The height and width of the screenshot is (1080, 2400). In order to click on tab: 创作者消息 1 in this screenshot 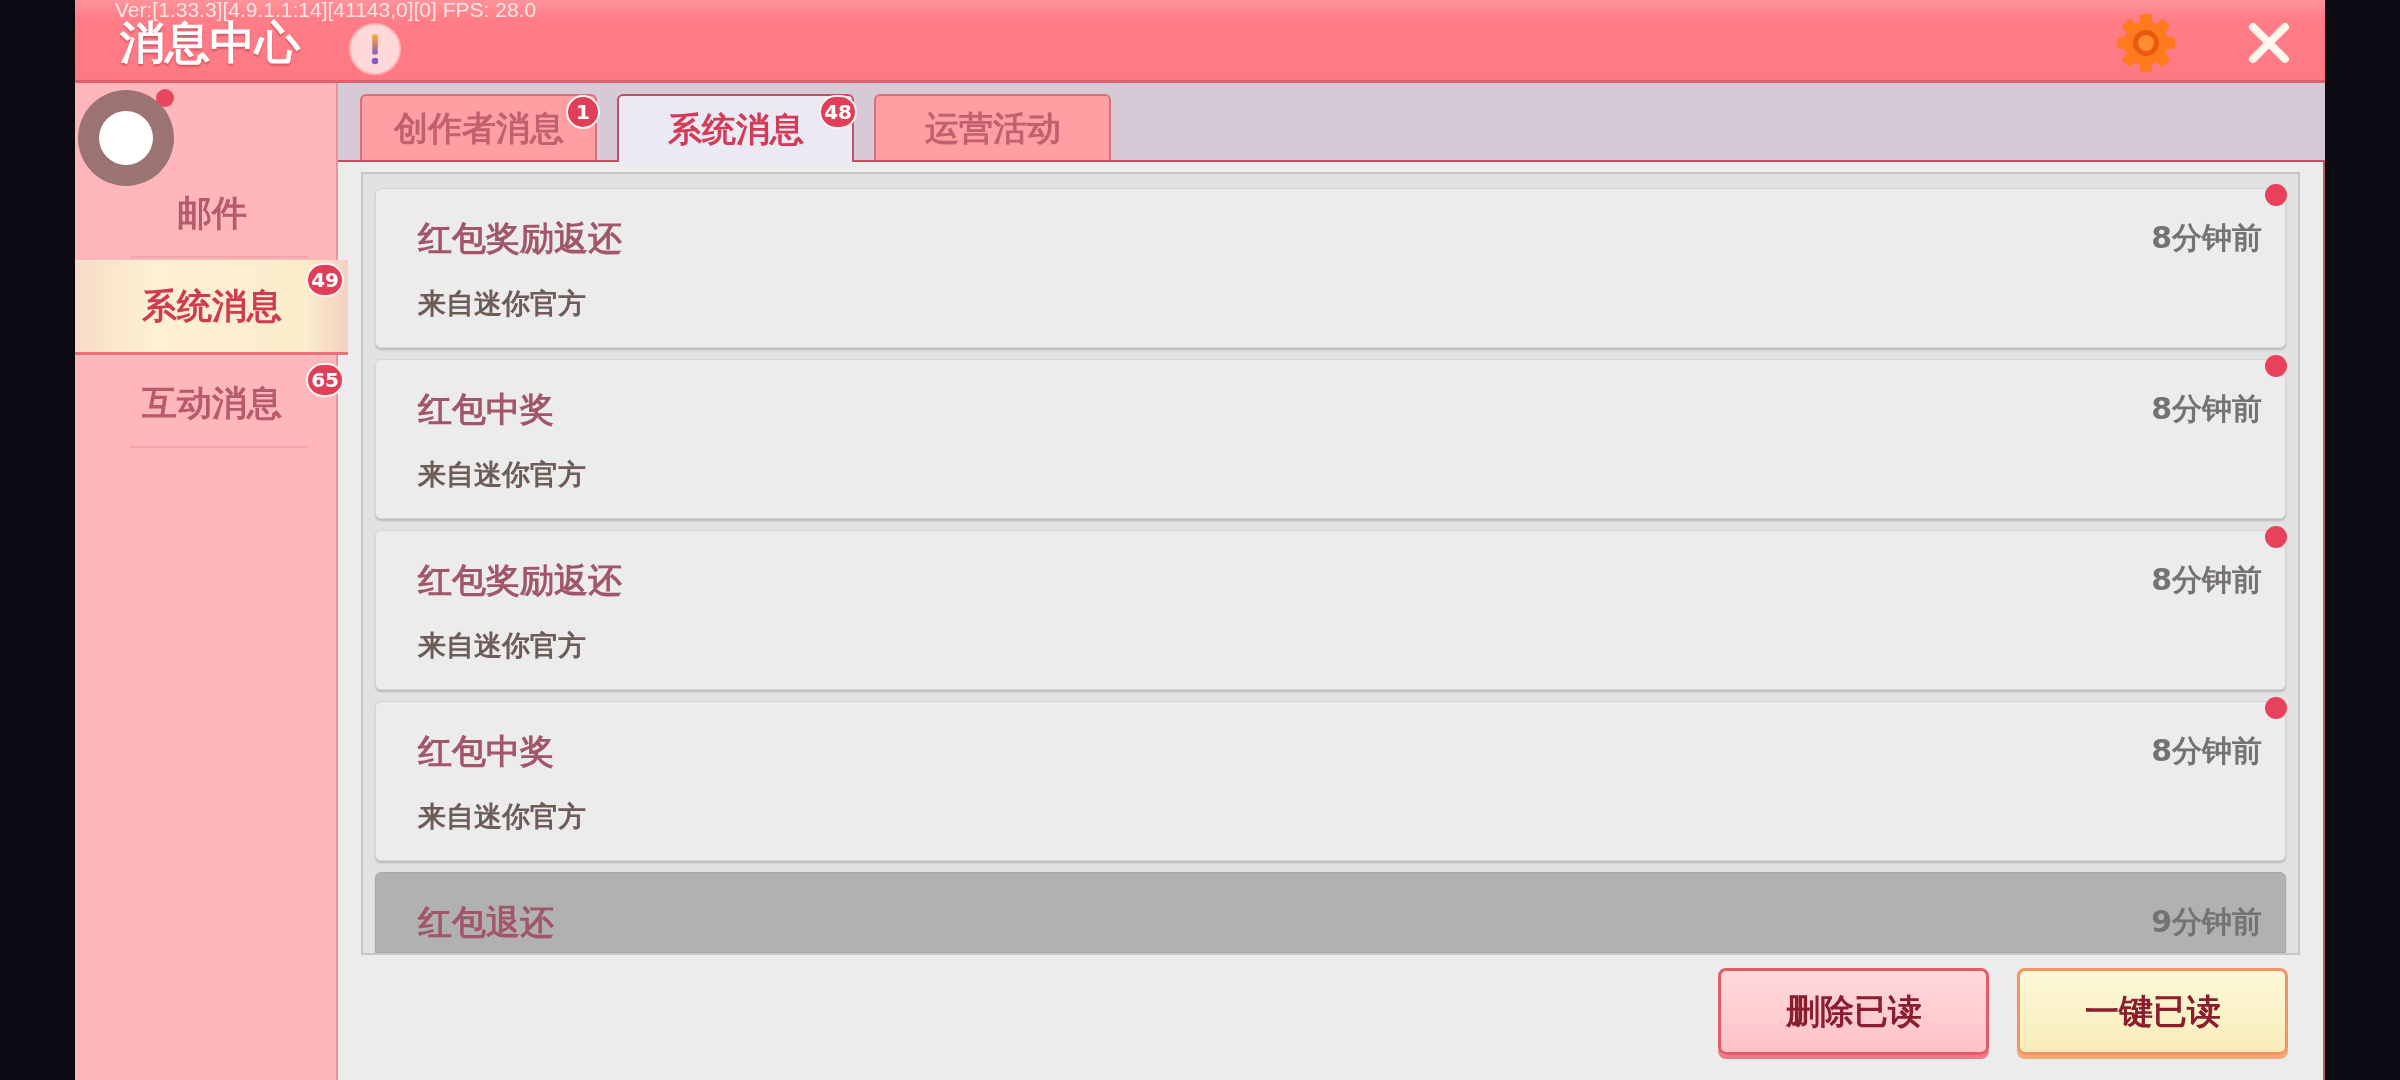, I will do `click(478, 127)`.